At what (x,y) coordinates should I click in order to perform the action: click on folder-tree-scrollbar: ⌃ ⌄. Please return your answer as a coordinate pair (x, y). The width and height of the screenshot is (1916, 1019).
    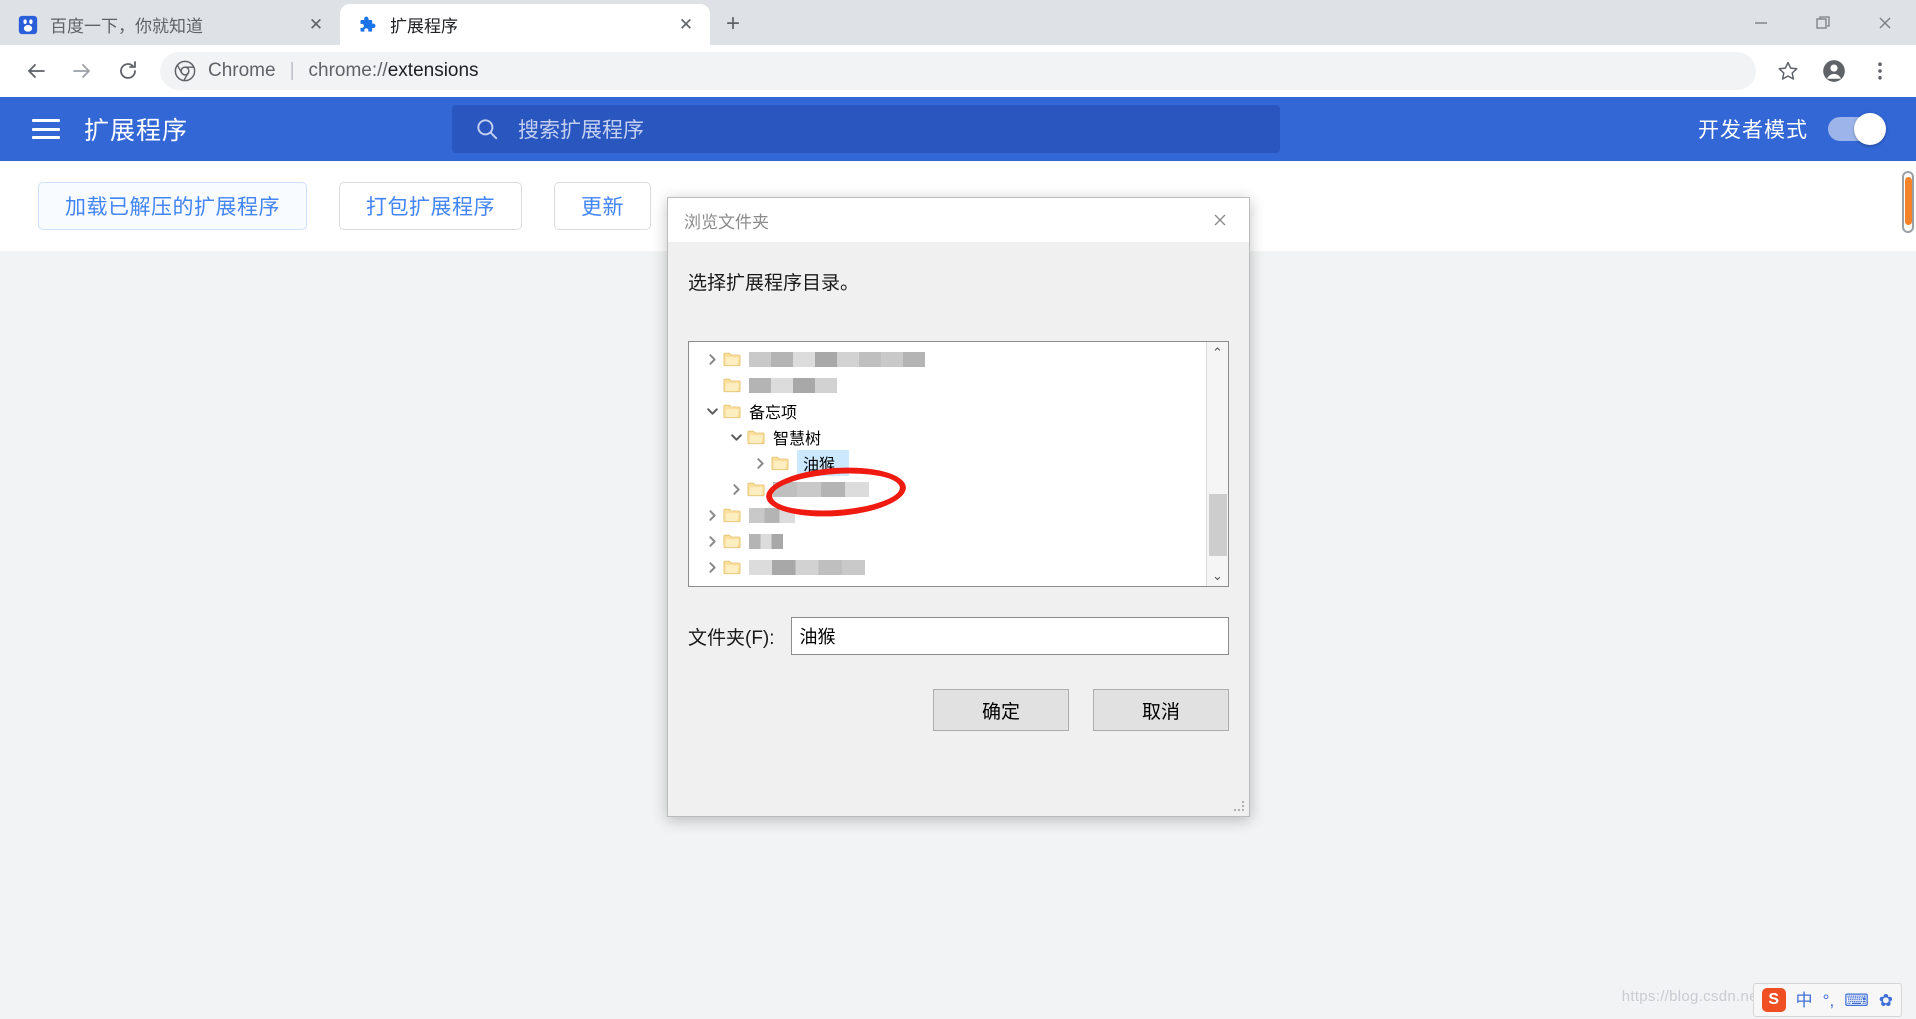
    Looking at the image, I should click on (1217, 464).